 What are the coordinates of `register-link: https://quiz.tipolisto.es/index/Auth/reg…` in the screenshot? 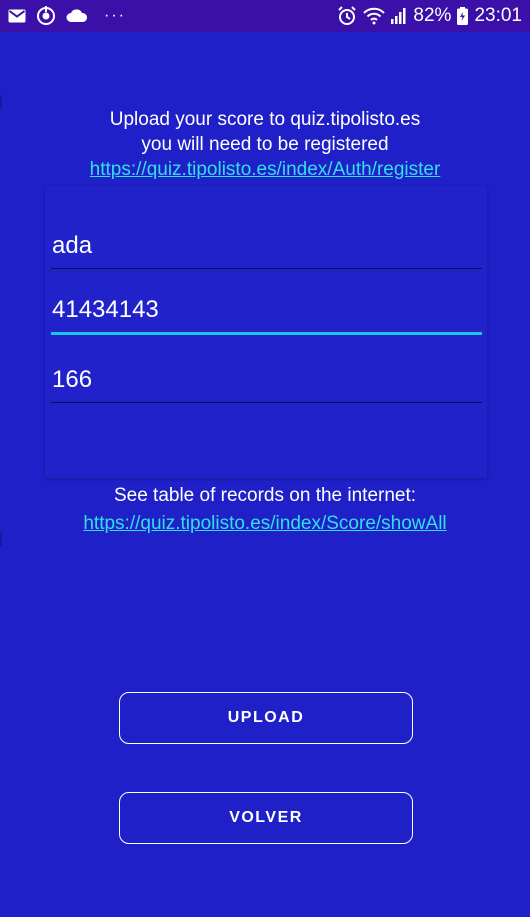 It's located at (265, 169).